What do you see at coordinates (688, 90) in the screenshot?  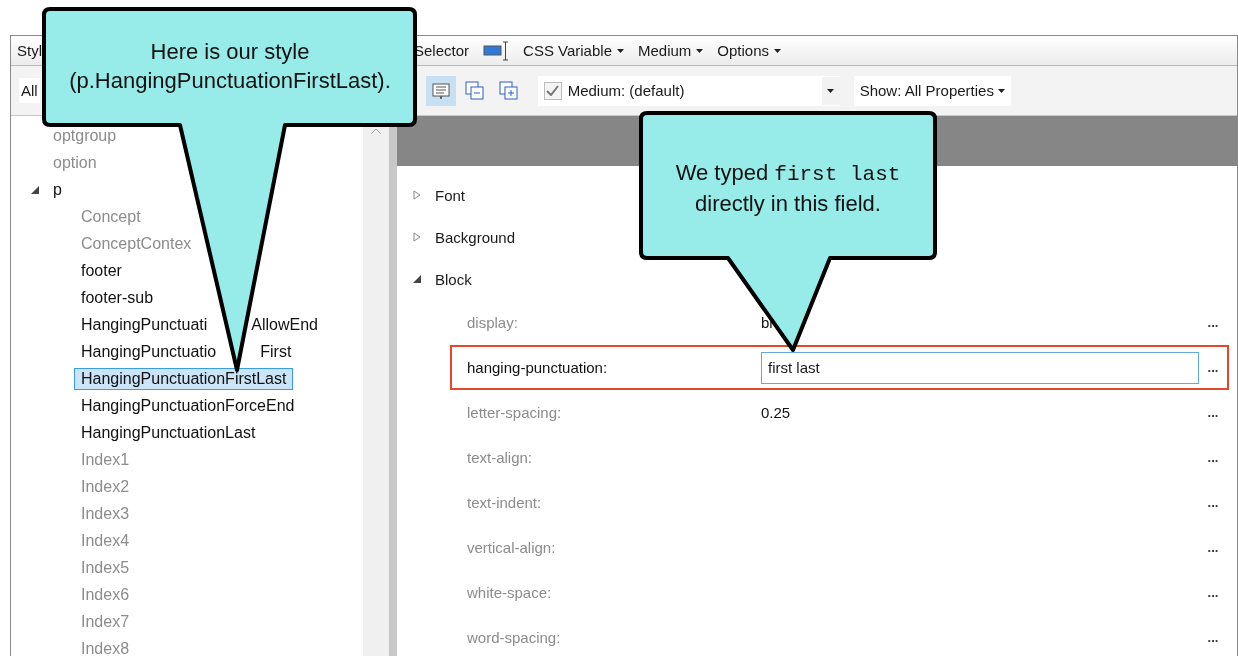 I see `medium-dropdown: Medium: (default)` at bounding box center [688, 90].